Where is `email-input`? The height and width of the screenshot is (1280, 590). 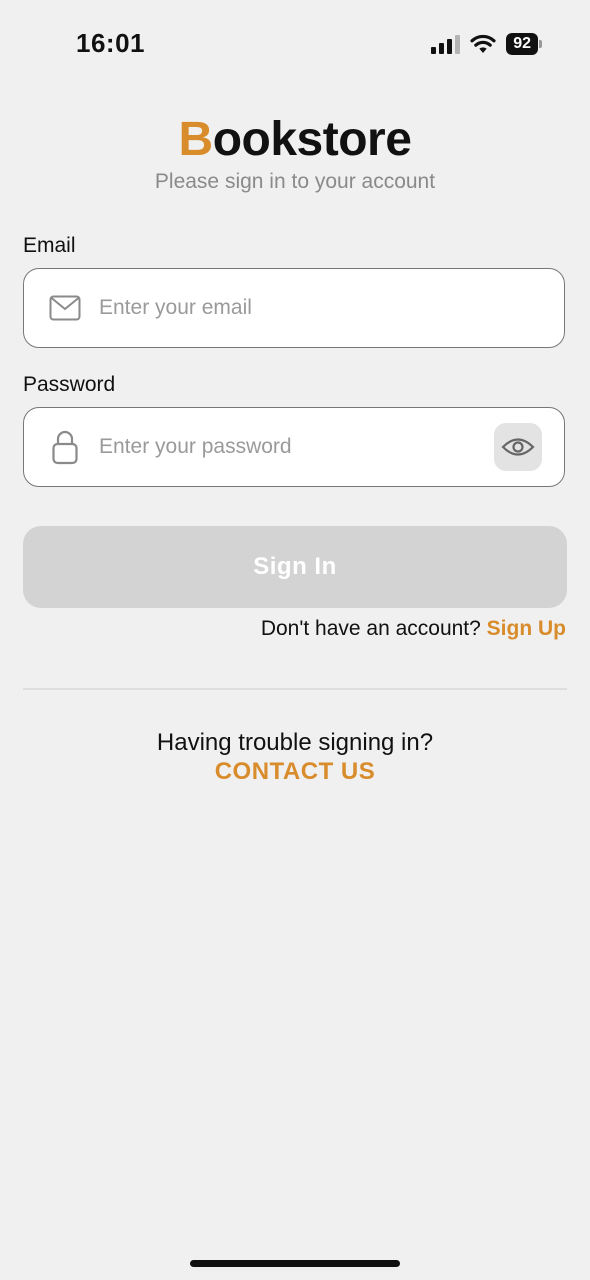
email-input is located at coordinates (290, 308).